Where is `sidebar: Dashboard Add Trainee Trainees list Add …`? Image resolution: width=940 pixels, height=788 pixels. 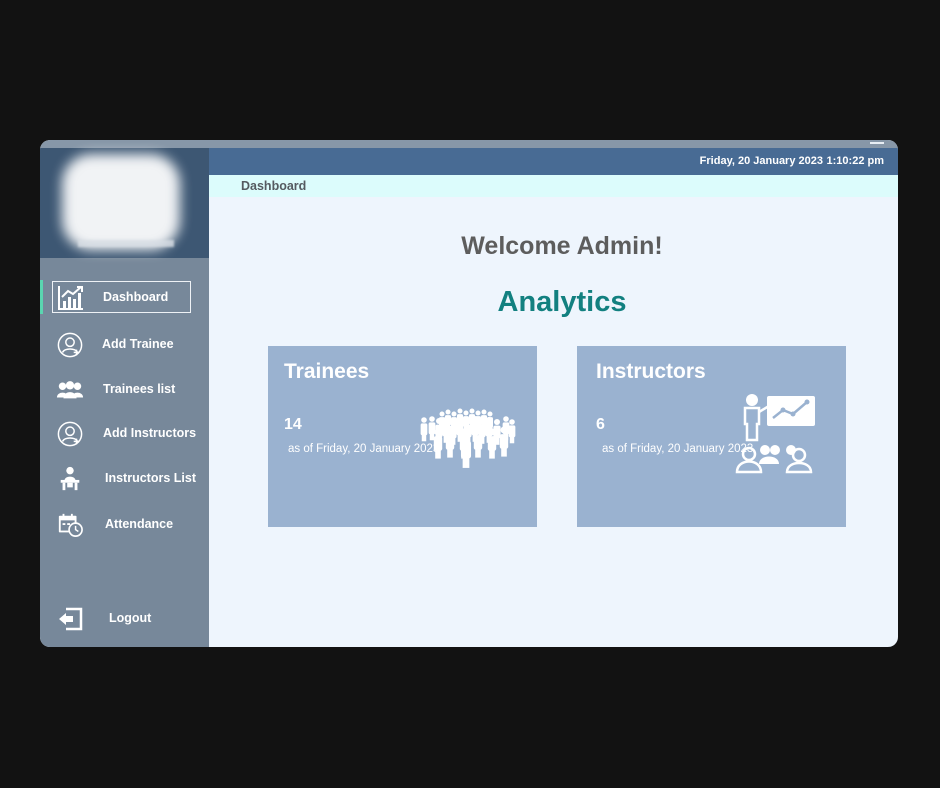 sidebar: Dashboard Add Trainee Trainees list Add … is located at coordinates (124, 397).